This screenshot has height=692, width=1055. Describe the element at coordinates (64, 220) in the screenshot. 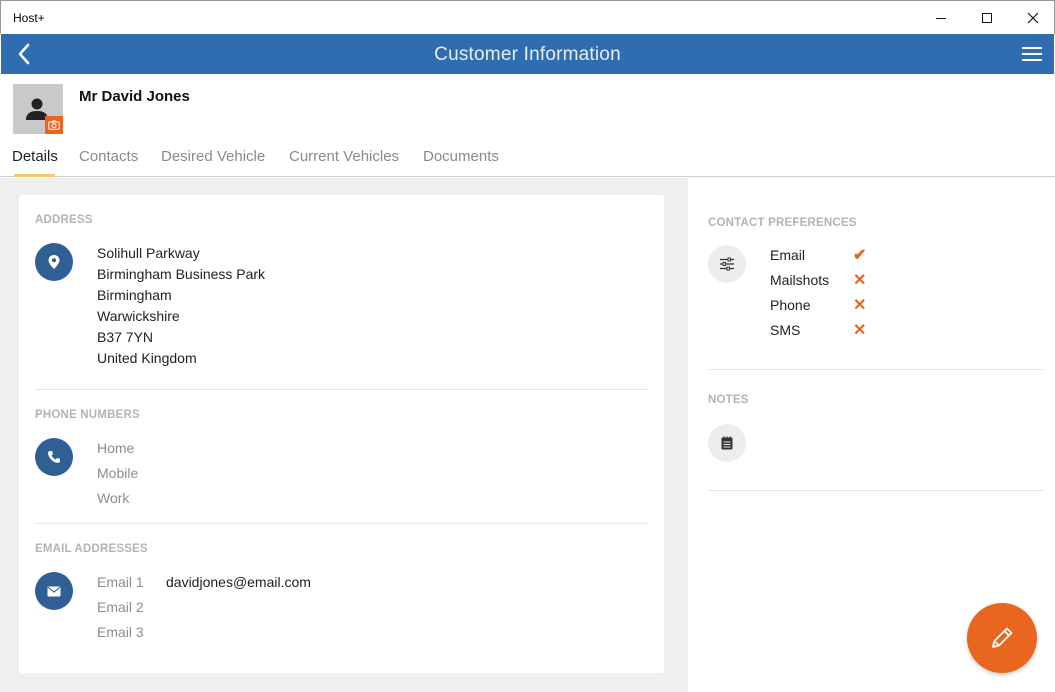

I see `address-section-label: ADDRESS` at that location.